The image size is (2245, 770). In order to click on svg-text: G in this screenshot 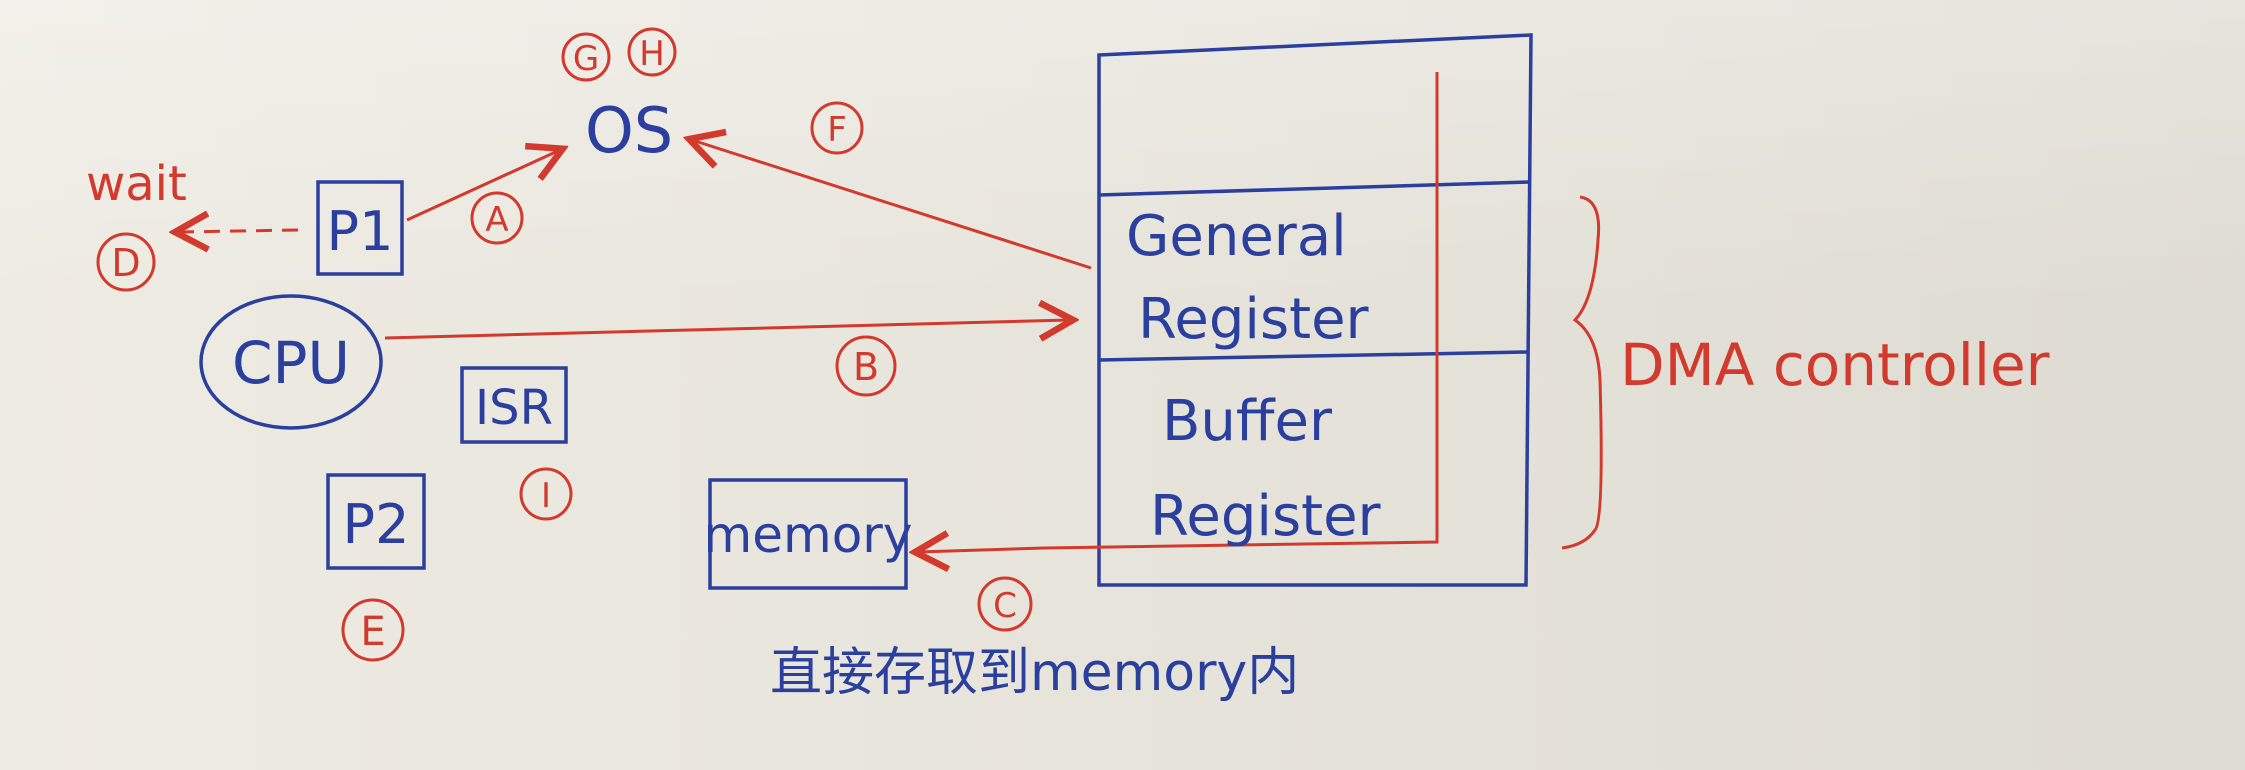, I will do `click(586, 59)`.